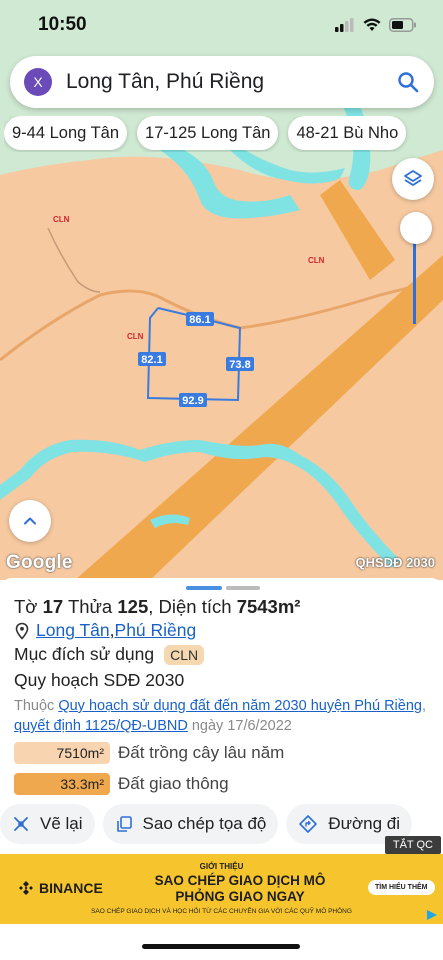 The height and width of the screenshot is (960, 443). What do you see at coordinates (231, 82) in the screenshot?
I see `search-query: Long Tân, Phú Riềng` at bounding box center [231, 82].